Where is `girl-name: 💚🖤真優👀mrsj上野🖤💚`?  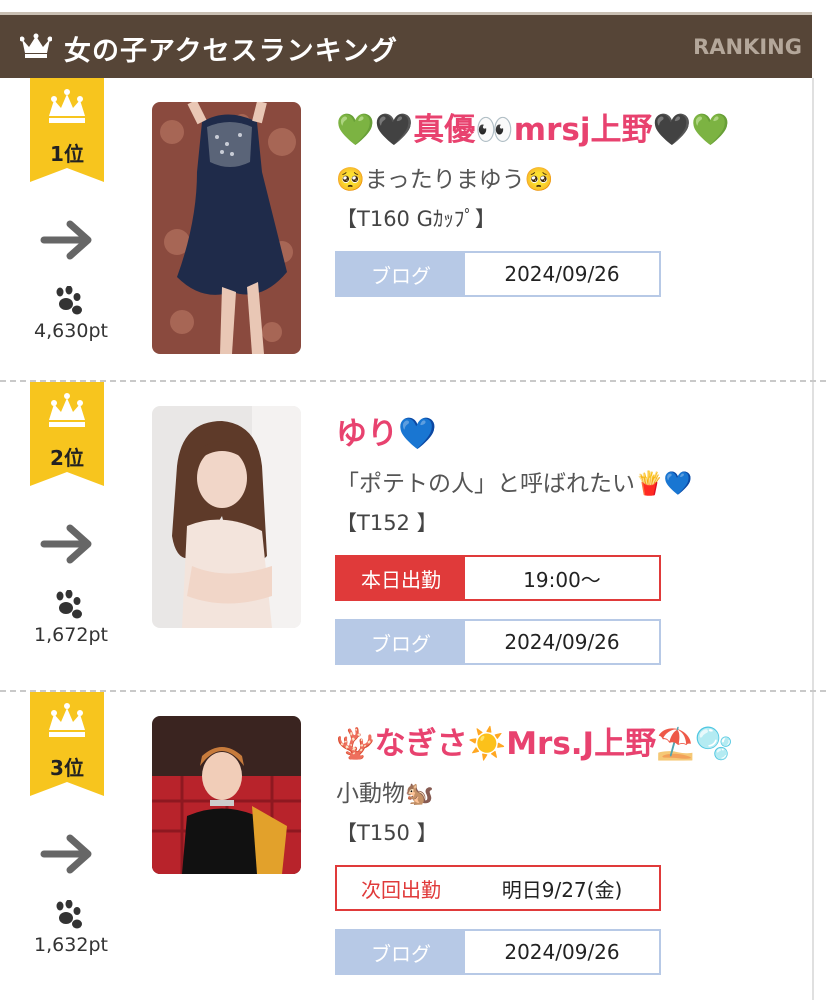 girl-name: 💚🖤真優👀mrsj上野🖤💚 is located at coordinates (533, 126).